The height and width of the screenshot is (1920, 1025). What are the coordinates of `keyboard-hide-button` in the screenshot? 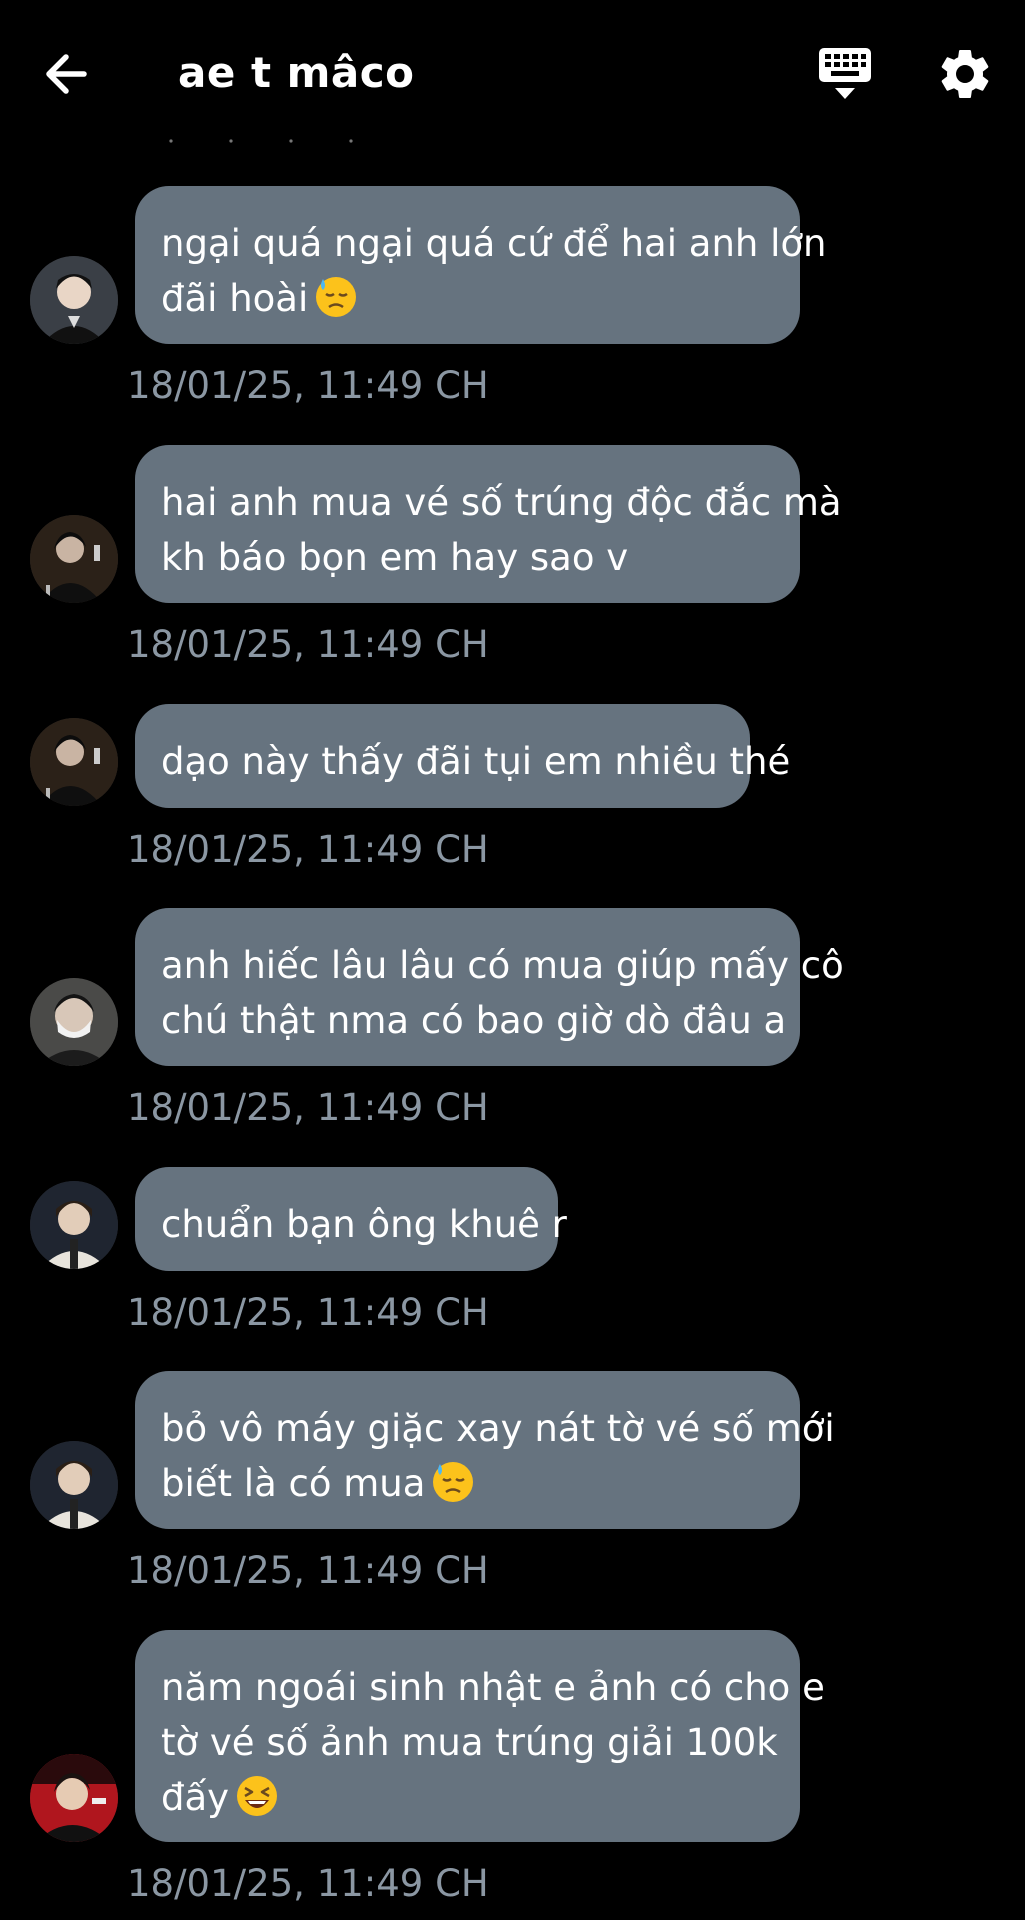 It's located at (845, 74).